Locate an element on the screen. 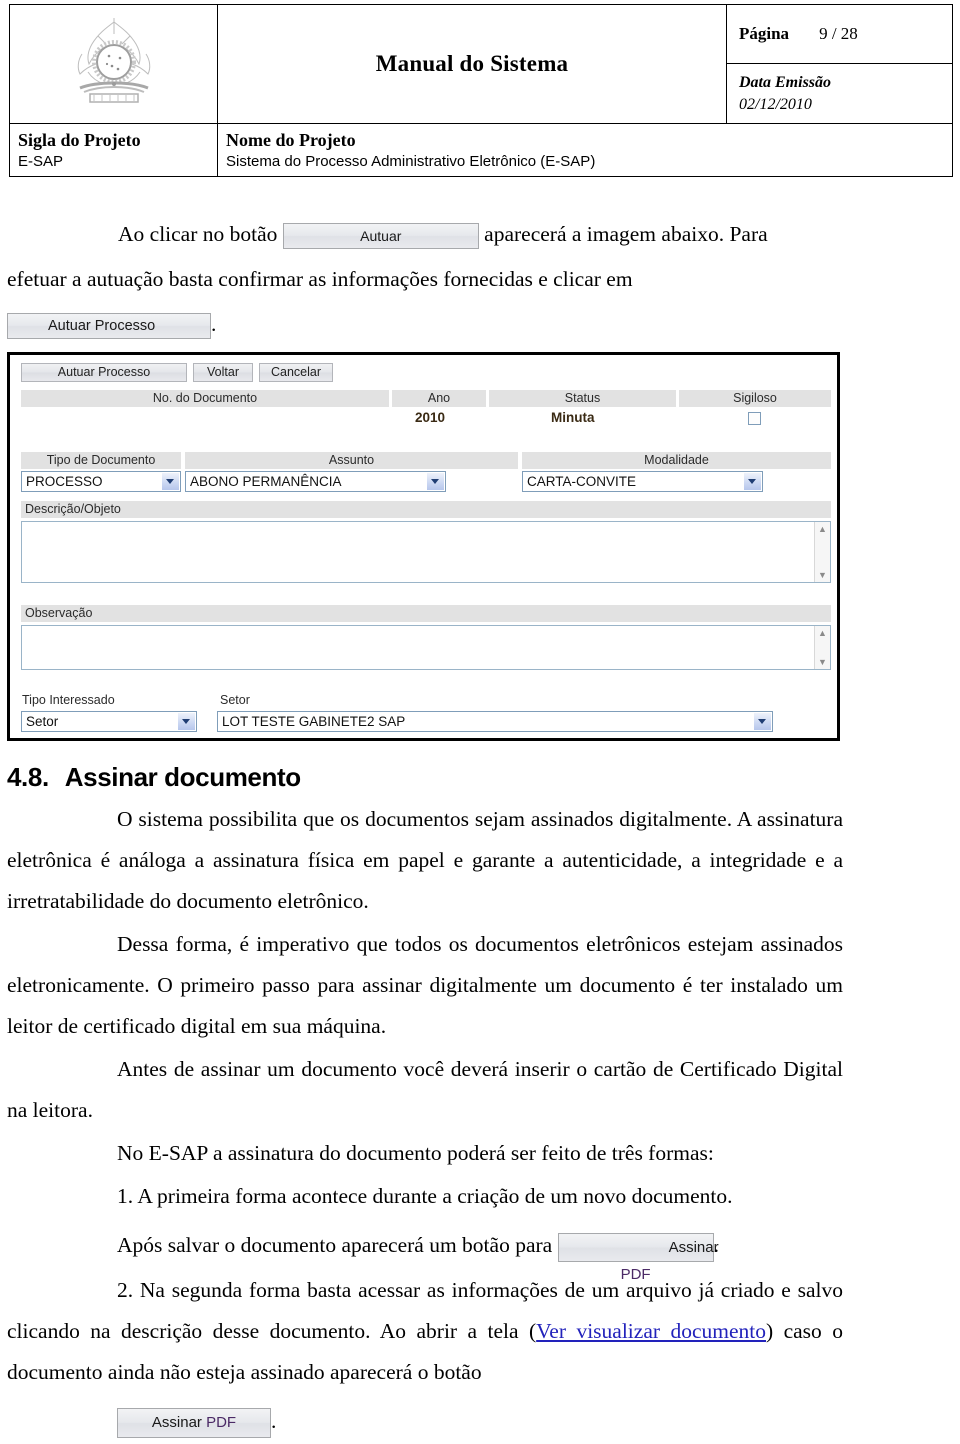 Image resolution: width=960 pixels, height=1444 pixels. assinar-pdf-button-image-1: Assinar PDF is located at coordinates (638, 1257).